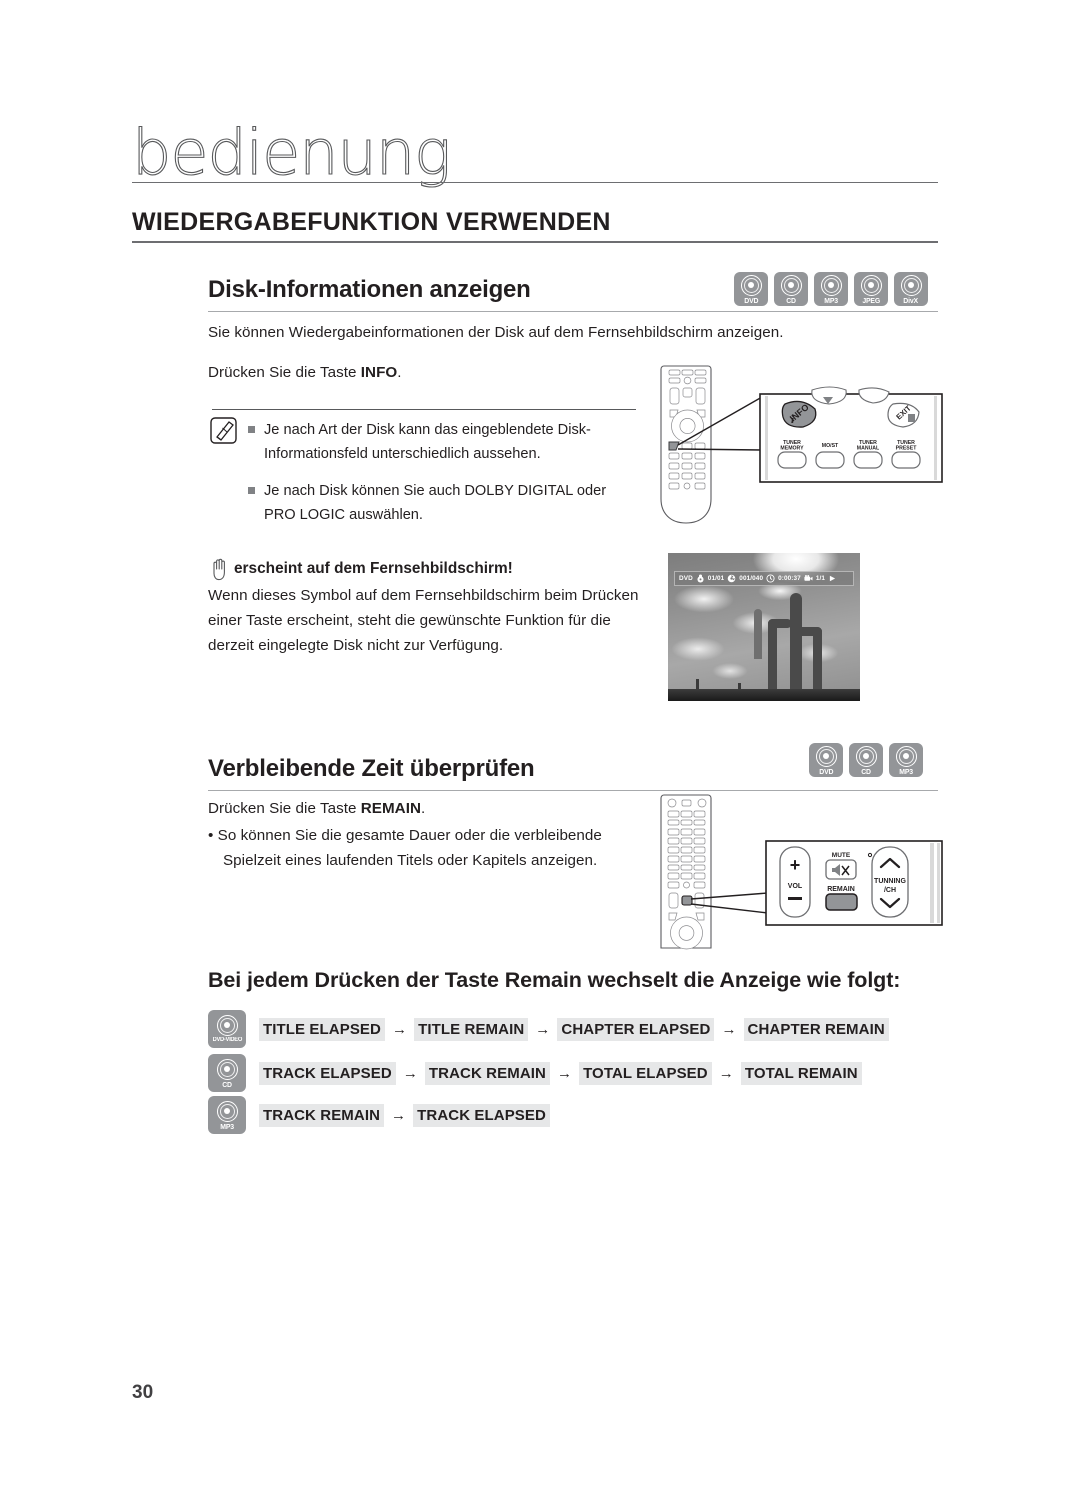 The width and height of the screenshot is (1080, 1492). What do you see at coordinates (423, 808) in the screenshot?
I see `remaining-instruction-suffix: .` at bounding box center [423, 808].